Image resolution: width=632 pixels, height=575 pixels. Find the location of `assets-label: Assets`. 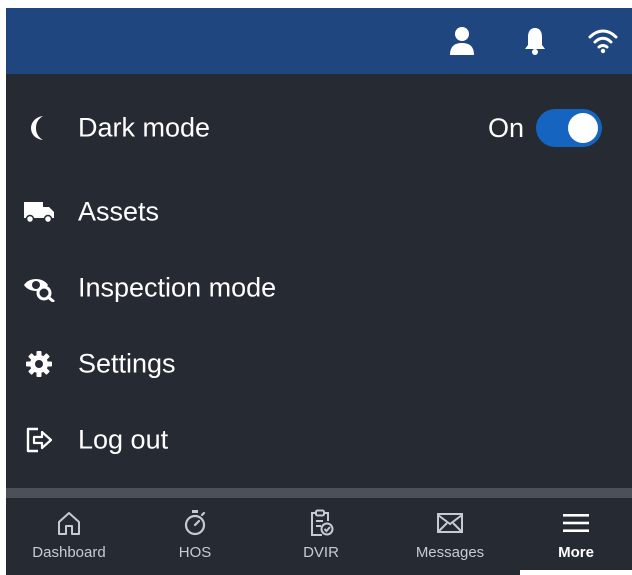

assets-label: Assets is located at coordinates (119, 211).